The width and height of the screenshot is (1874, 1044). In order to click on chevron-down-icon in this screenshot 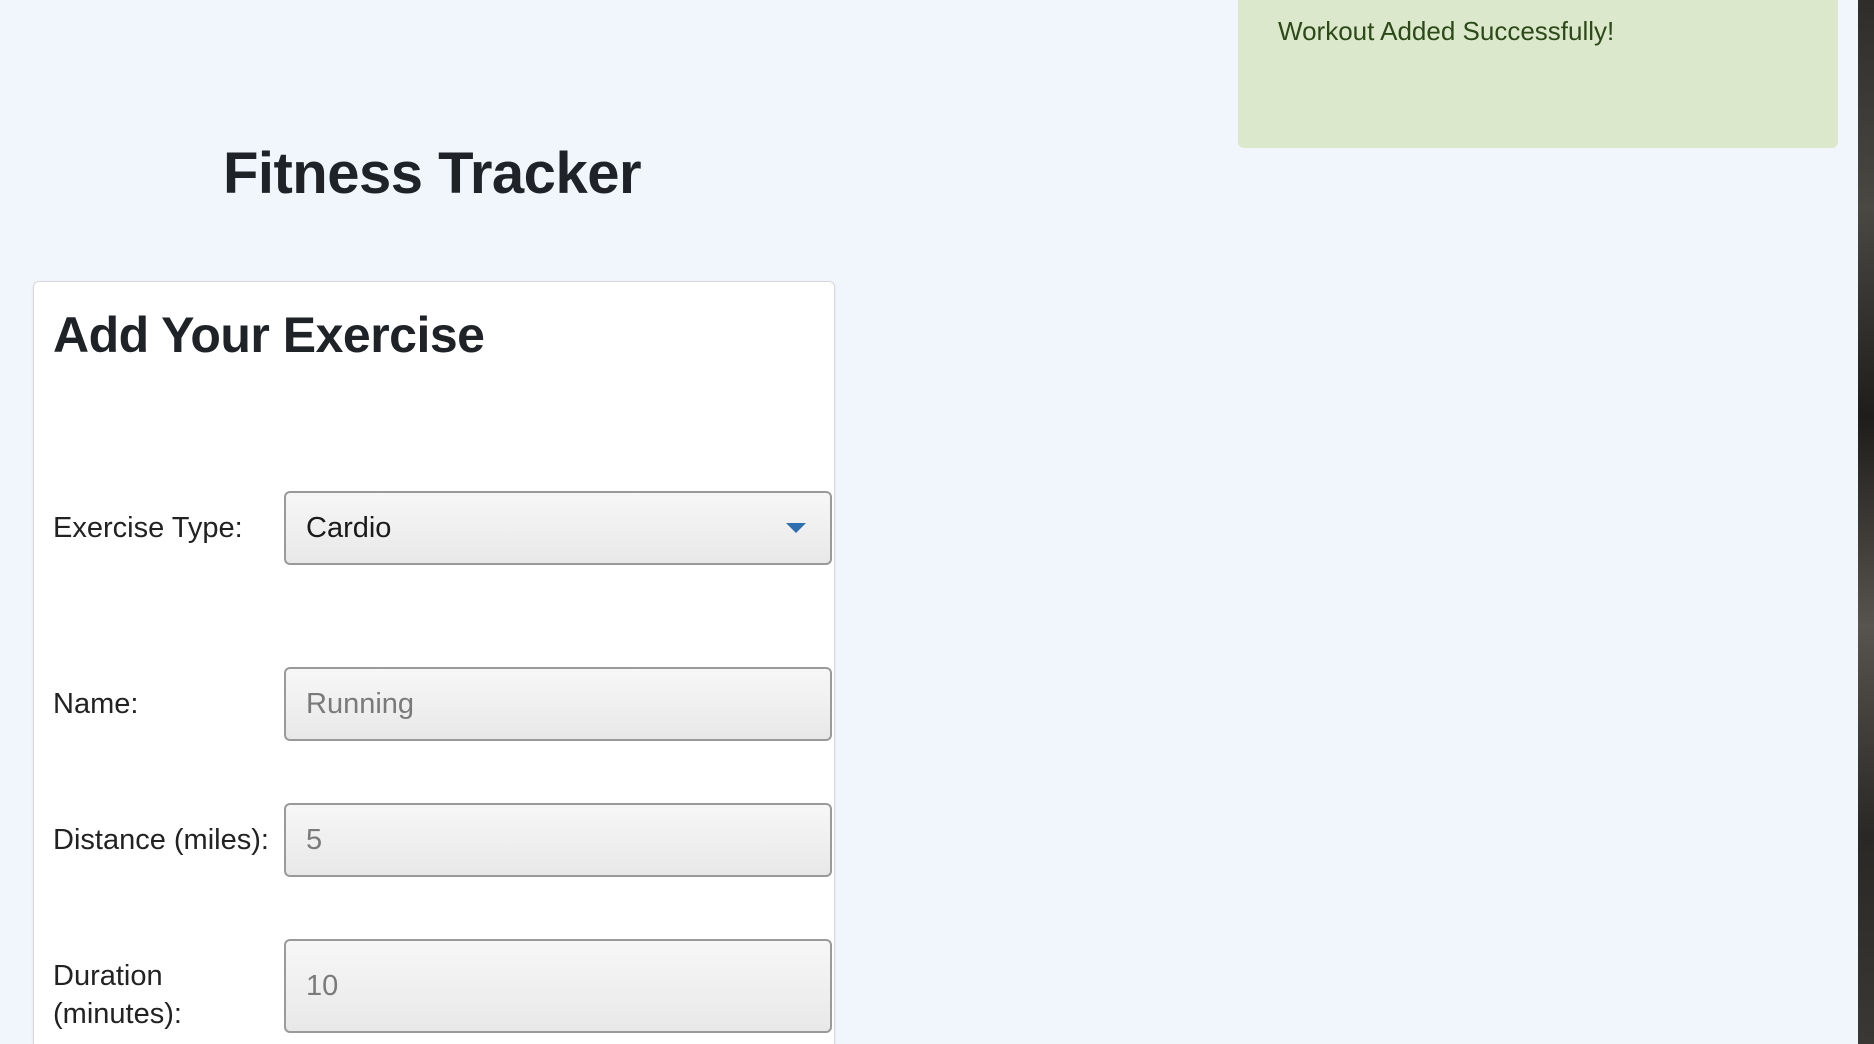, I will do `click(796, 528)`.